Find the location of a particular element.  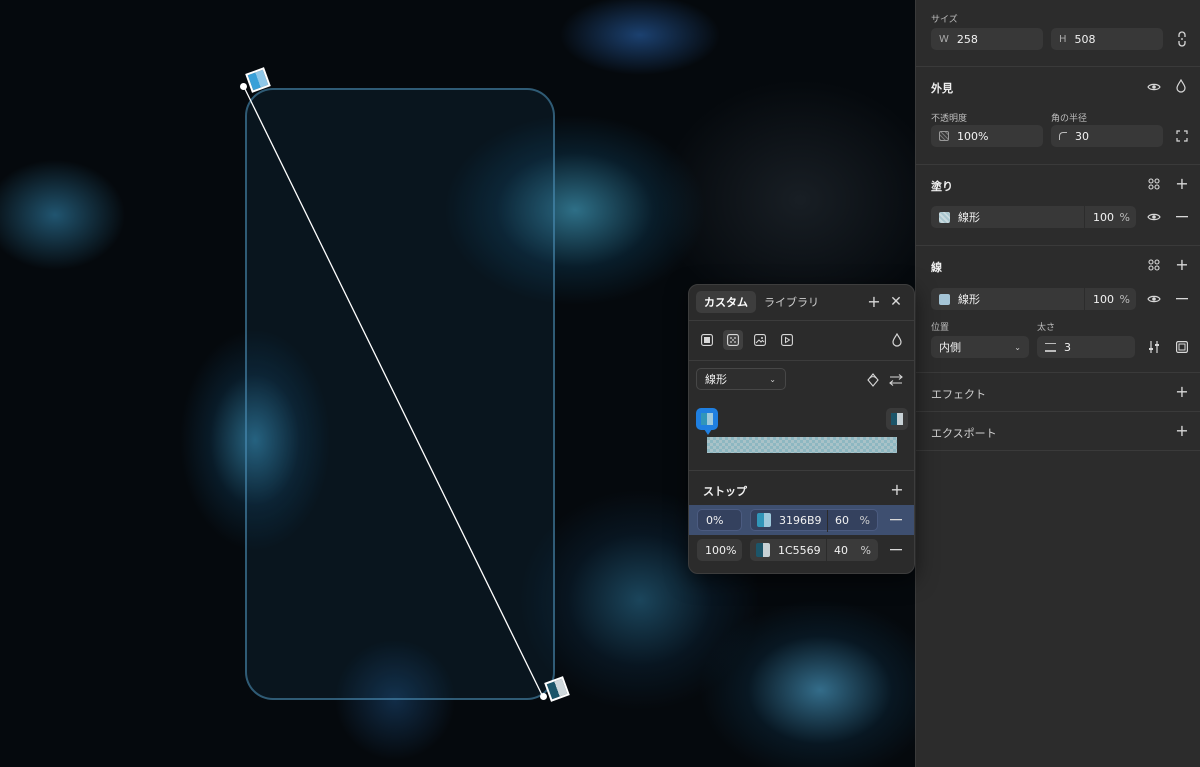

stroke-weight-label: 太さ is located at coordinates (1046, 328).